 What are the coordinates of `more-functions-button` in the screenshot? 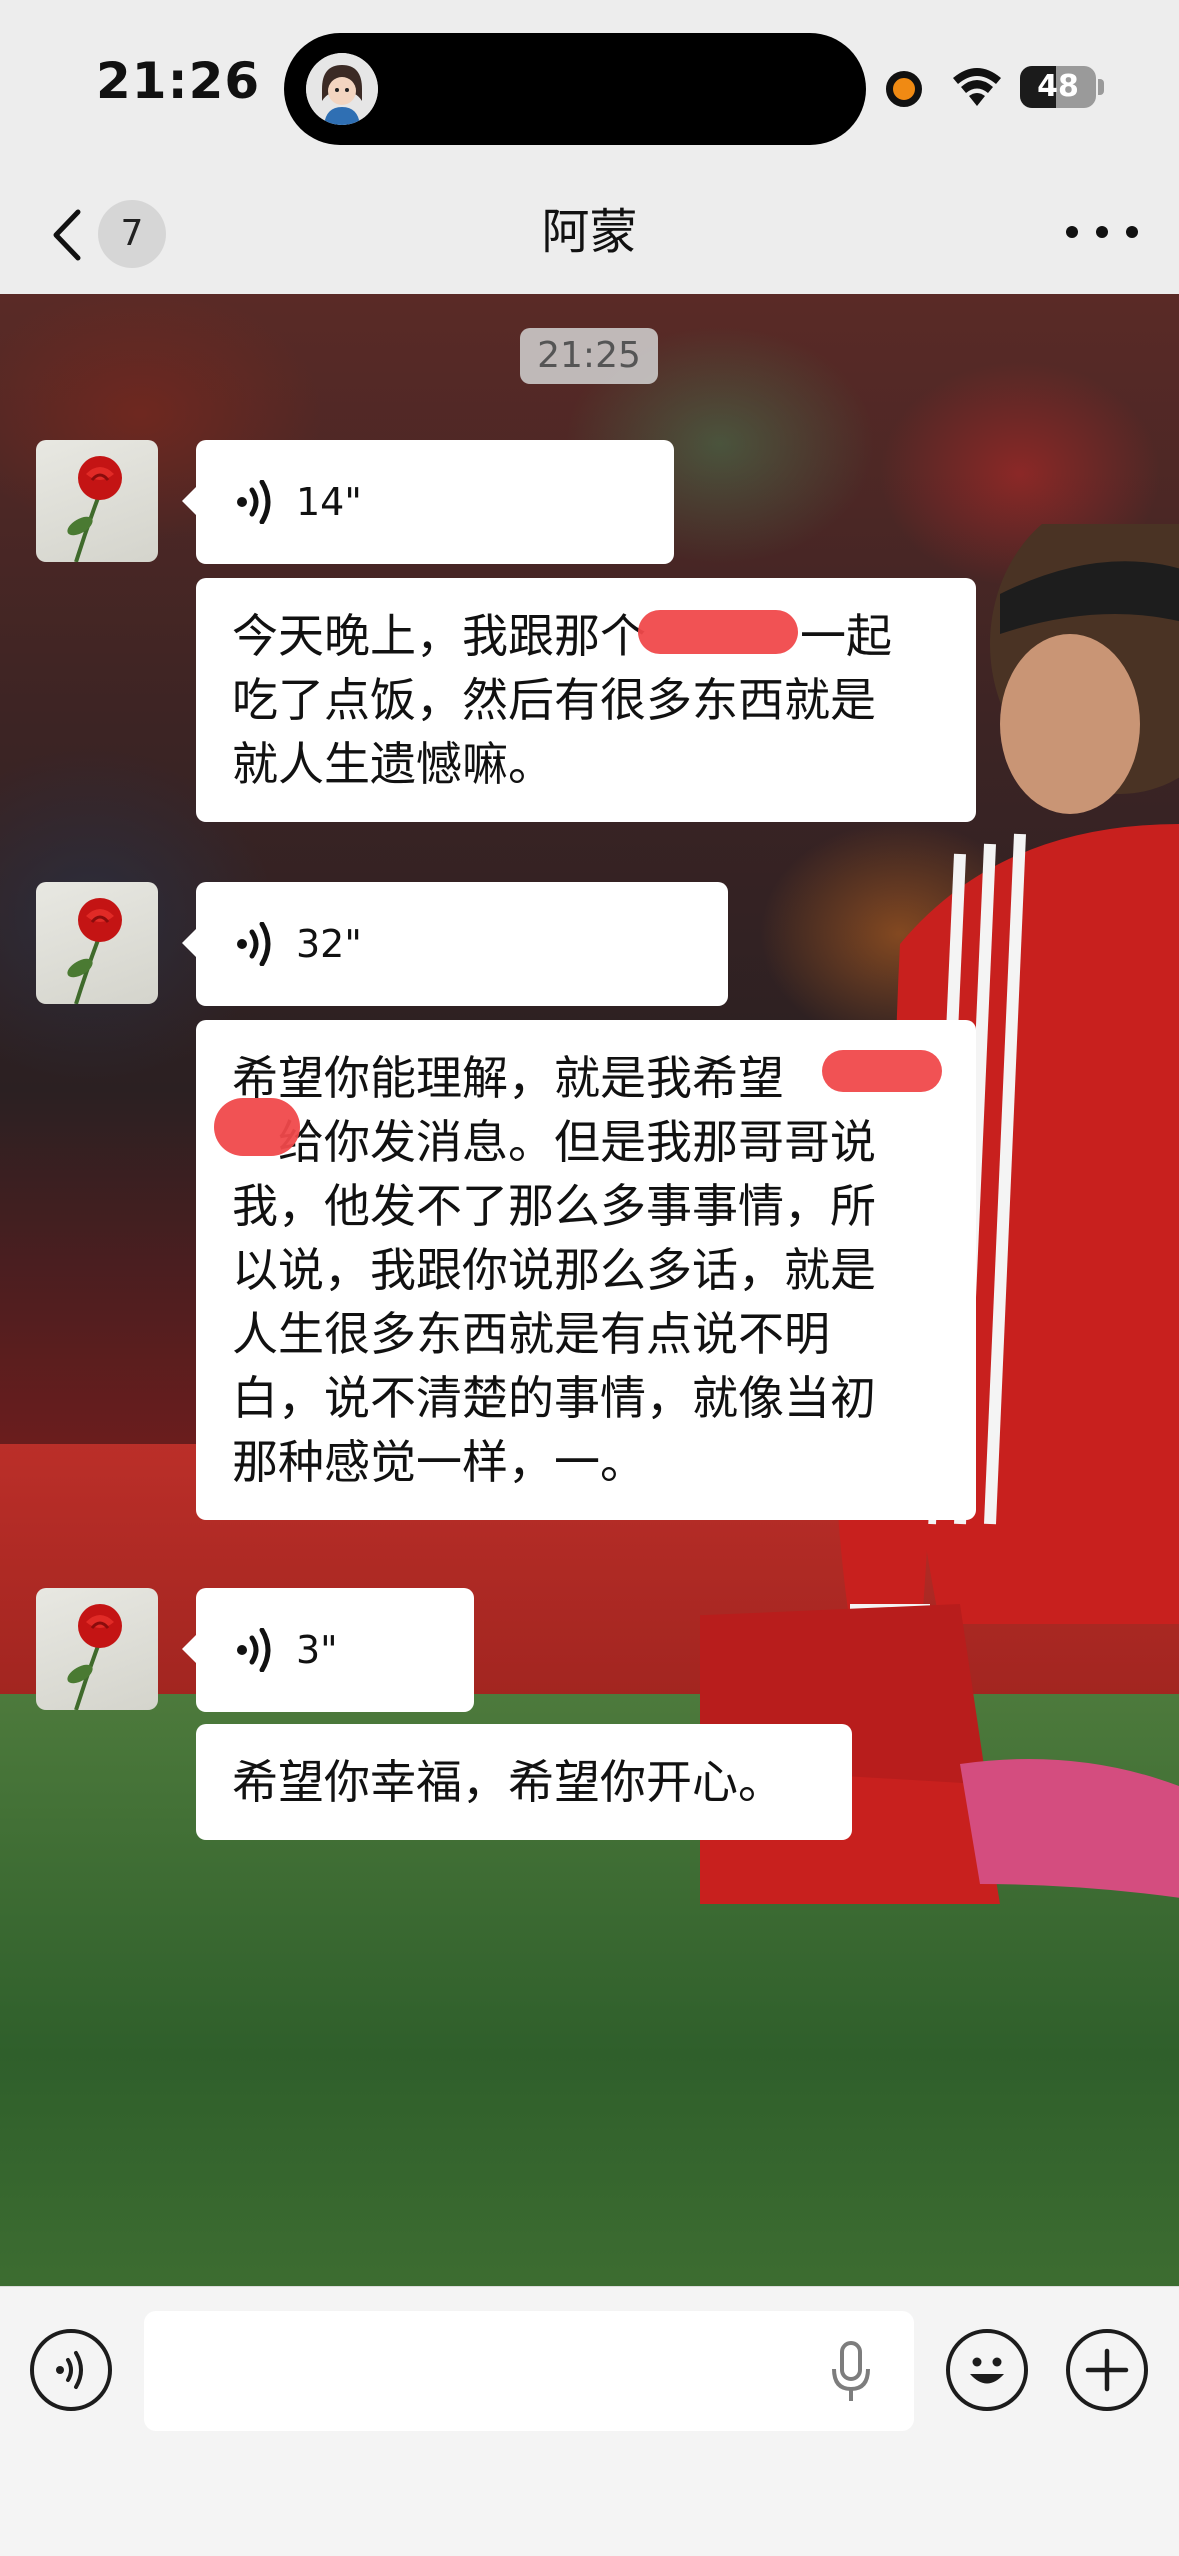 It's located at (1107, 2370).